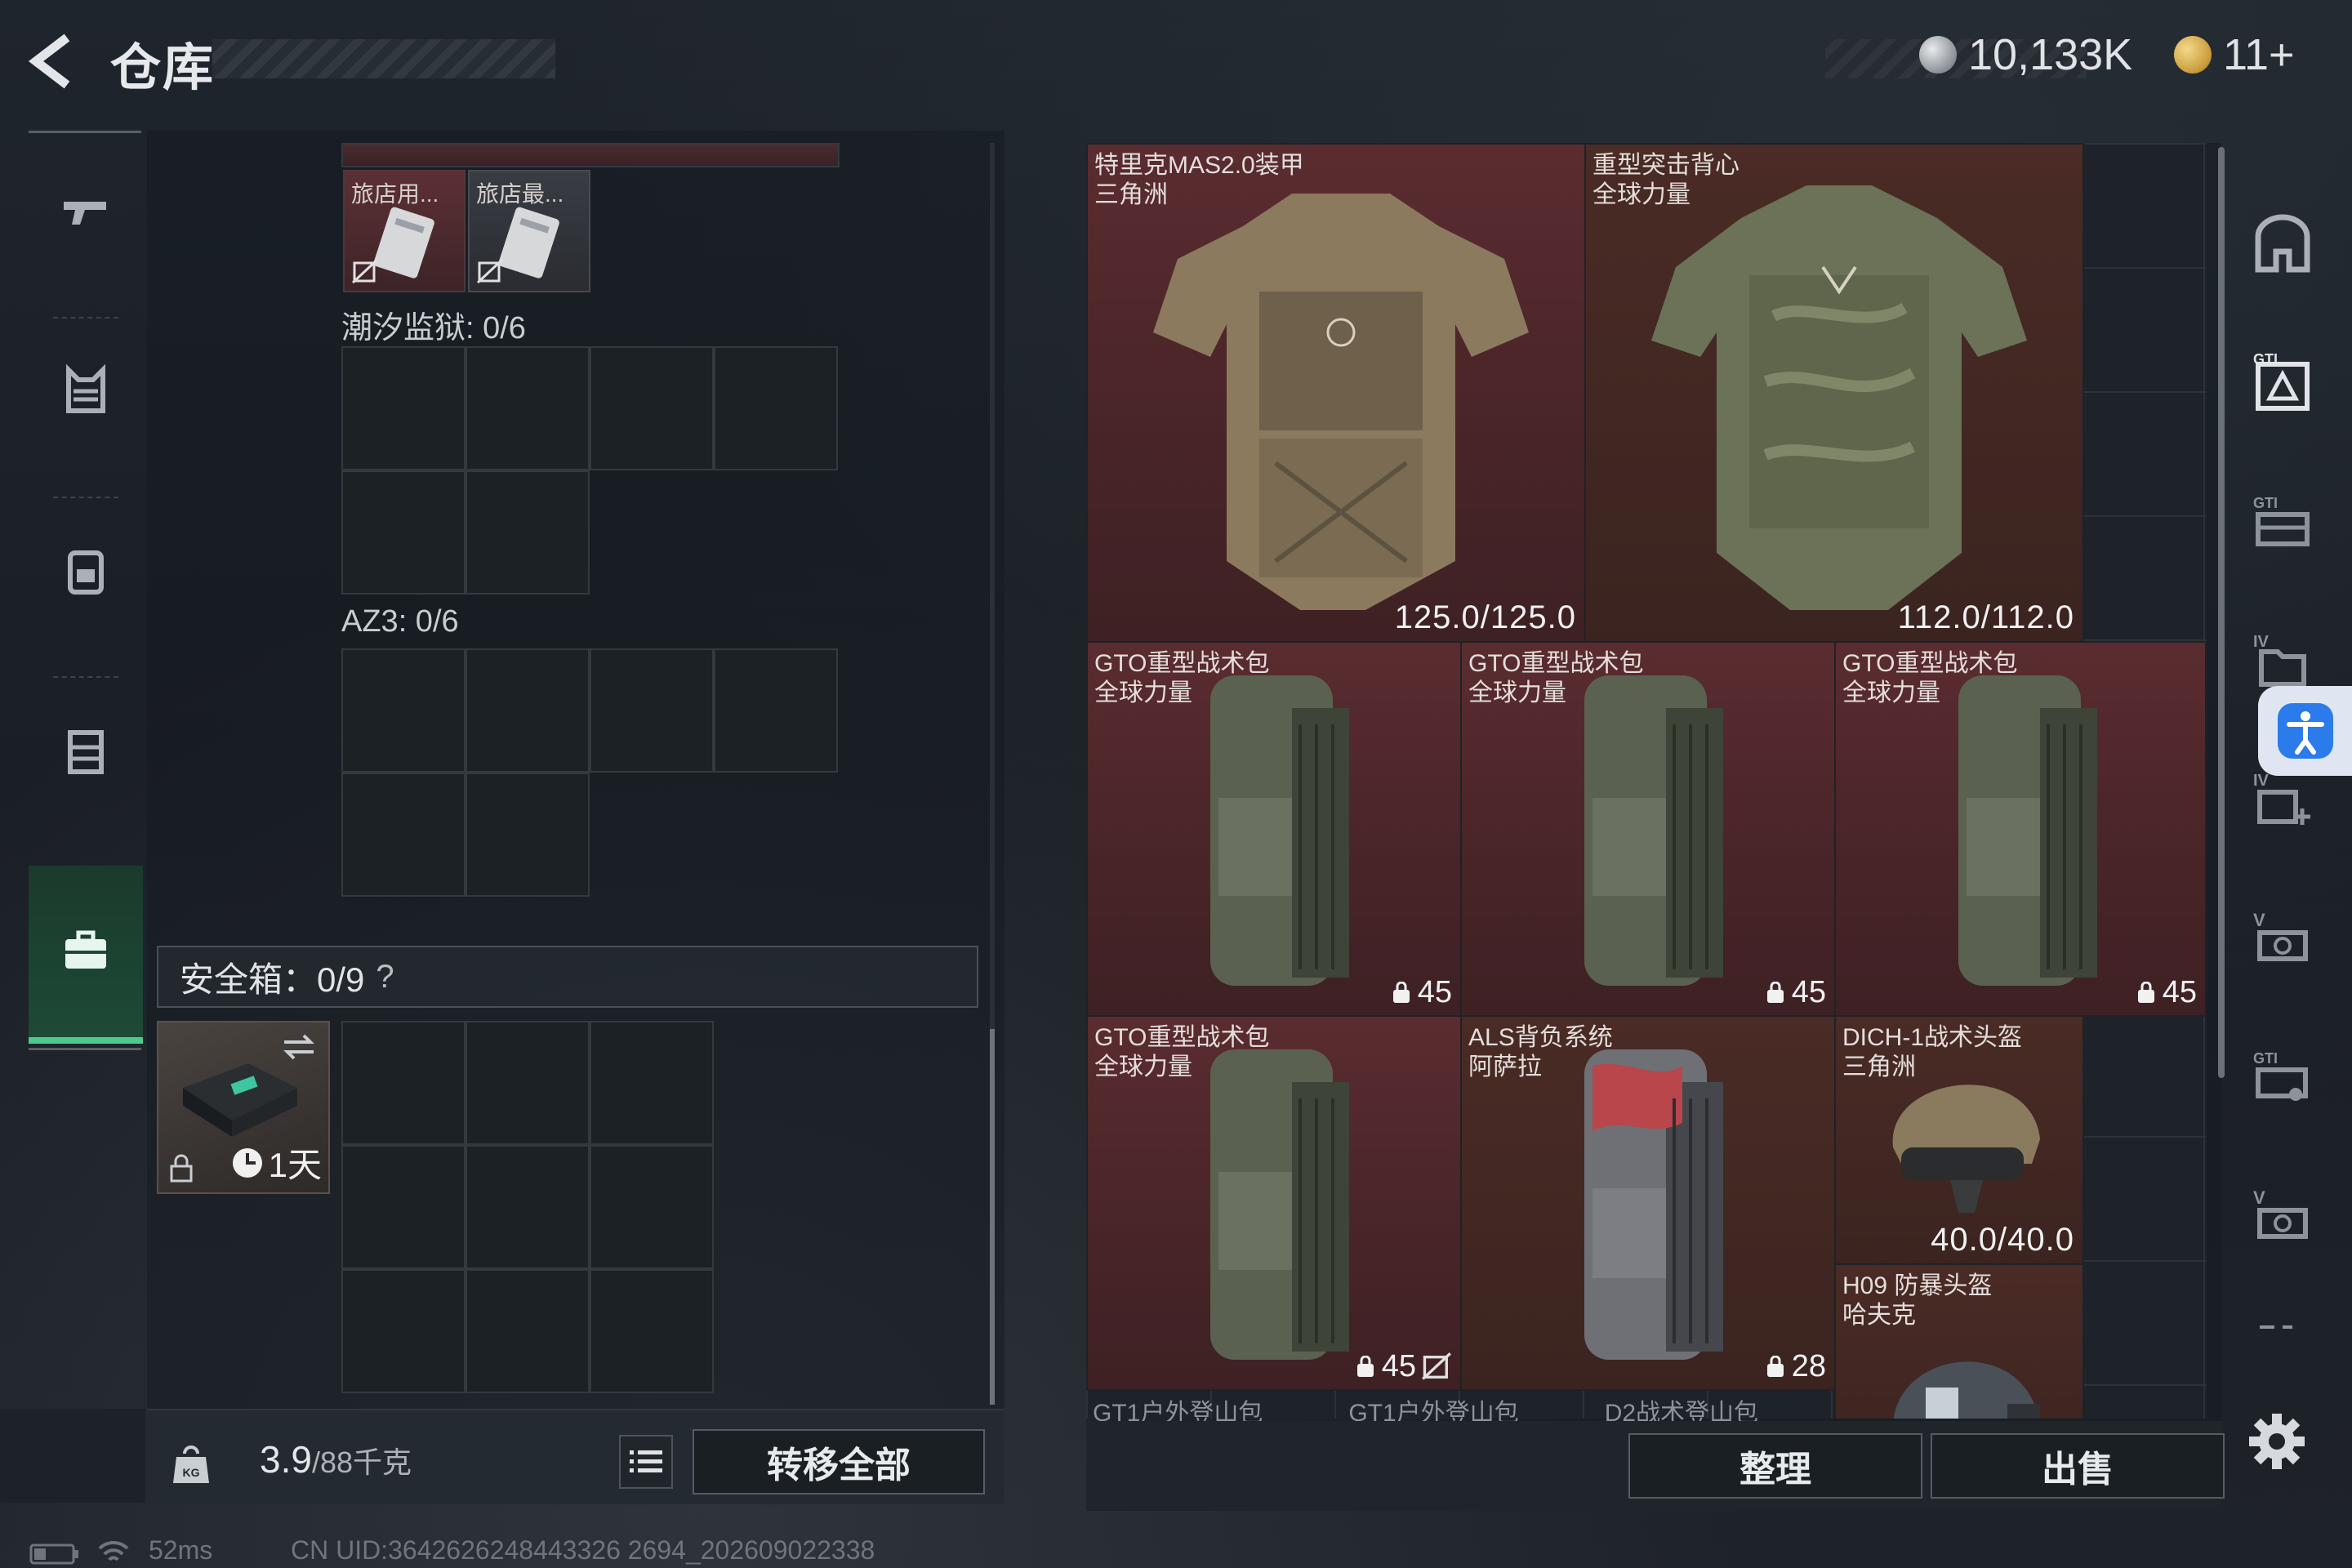 The width and height of the screenshot is (2352, 1568). What do you see at coordinates (2078, 1466) in the screenshot?
I see `sell-button: 出售` at bounding box center [2078, 1466].